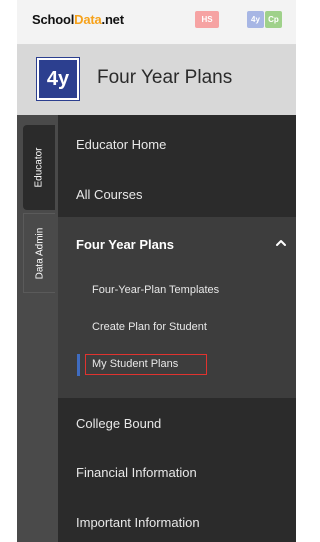 This screenshot has width=320, height=542. I want to click on logo-school-text: School, so click(53, 19).